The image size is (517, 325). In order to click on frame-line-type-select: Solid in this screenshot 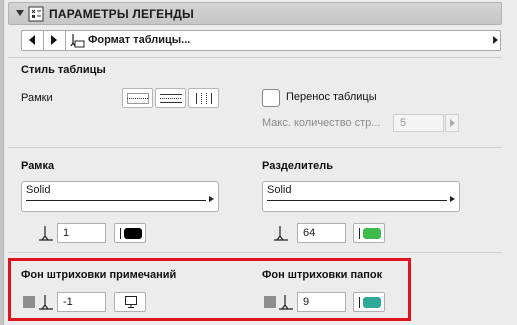, I will do `click(120, 196)`.